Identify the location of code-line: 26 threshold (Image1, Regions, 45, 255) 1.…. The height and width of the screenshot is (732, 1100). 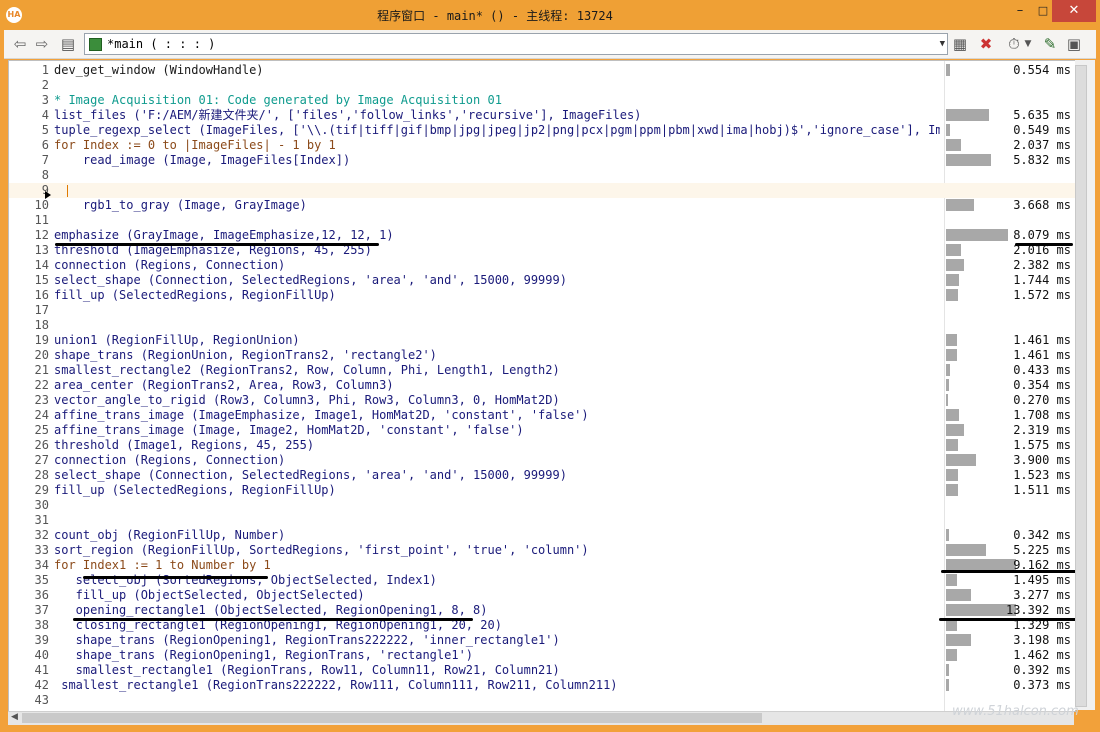
(542, 445).